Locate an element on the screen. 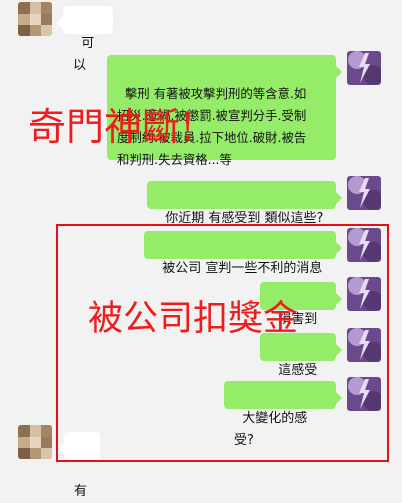 This screenshot has height=503, width=402. message-text: 有 is located at coordinates (81, 491).